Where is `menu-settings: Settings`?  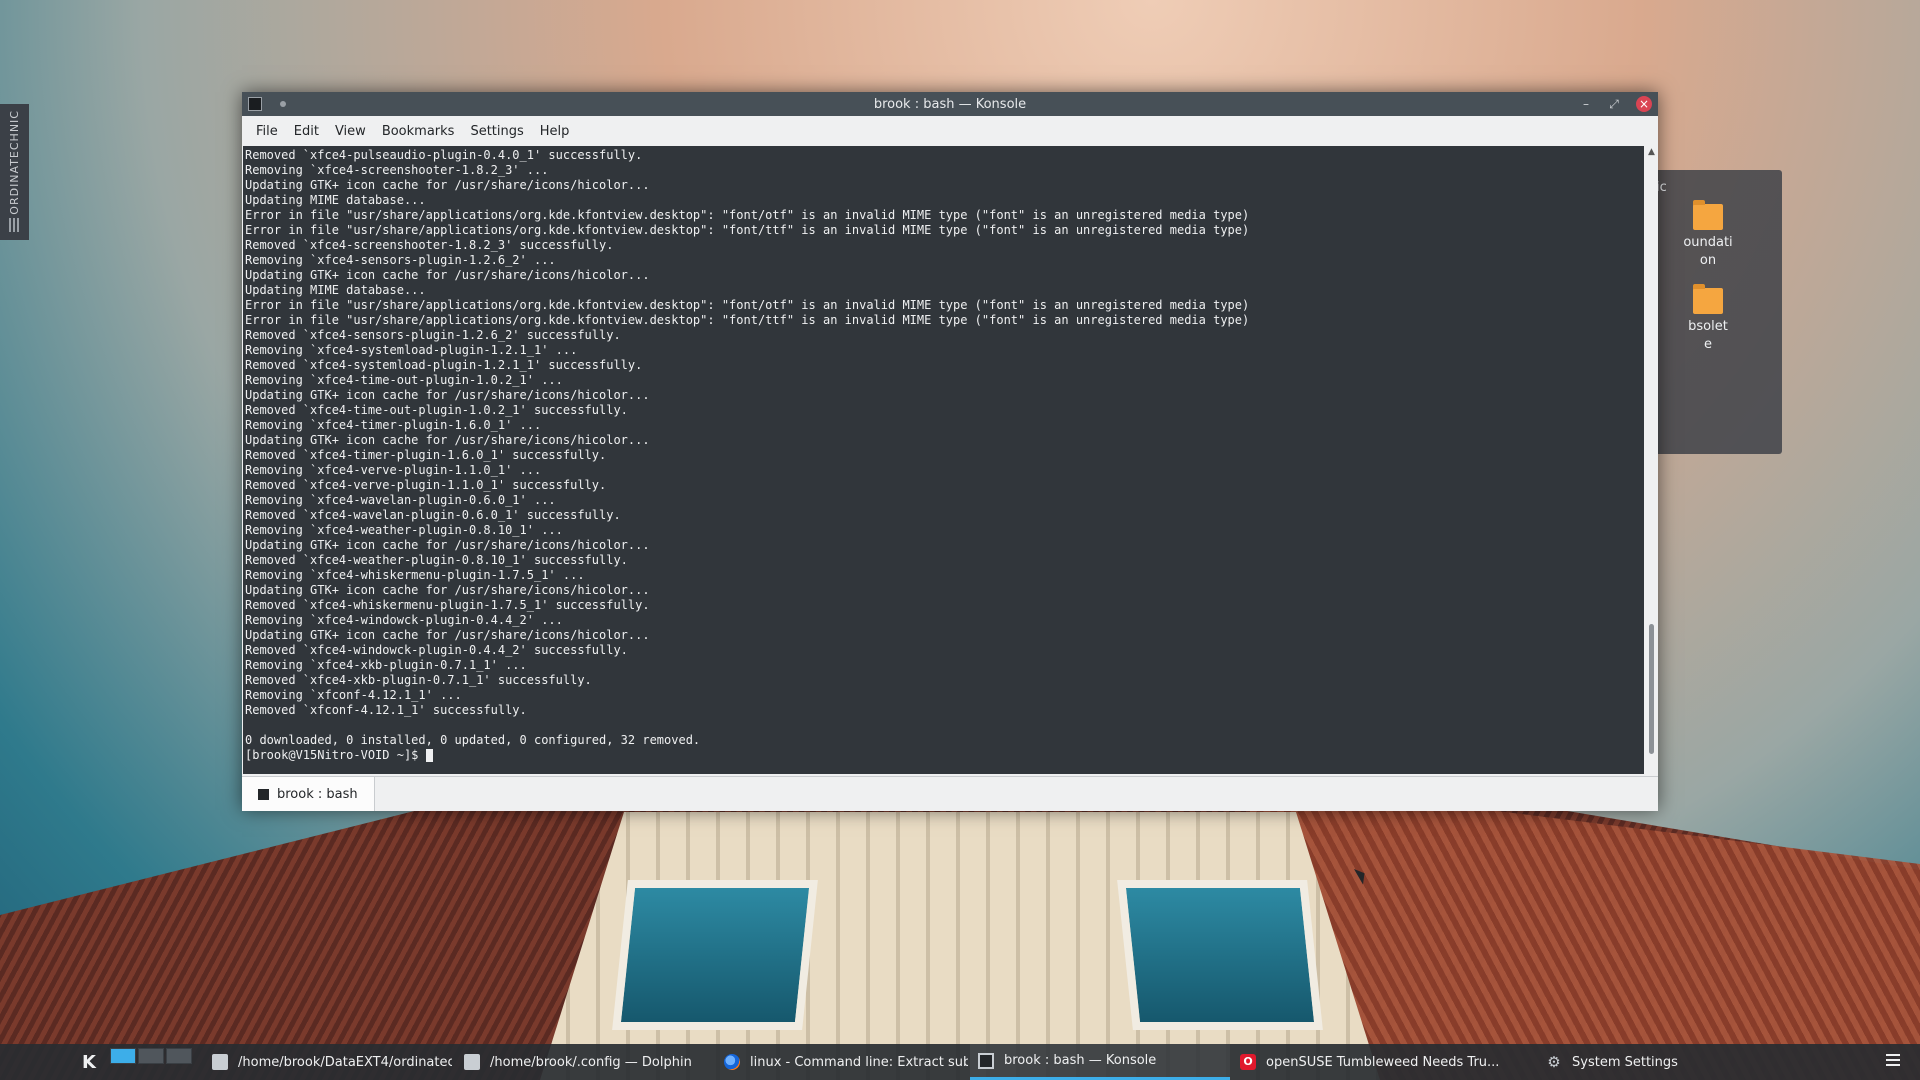 menu-settings: Settings is located at coordinates (496, 131).